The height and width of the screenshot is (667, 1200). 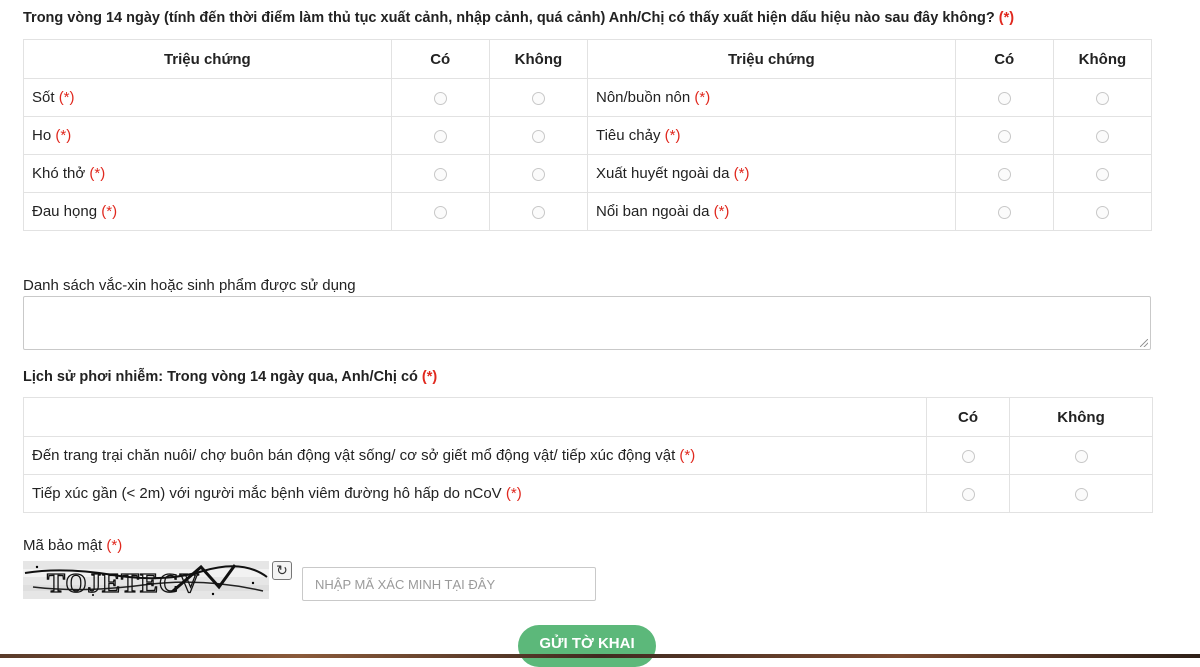 I want to click on resize-handle-icon, so click(x=1144, y=343).